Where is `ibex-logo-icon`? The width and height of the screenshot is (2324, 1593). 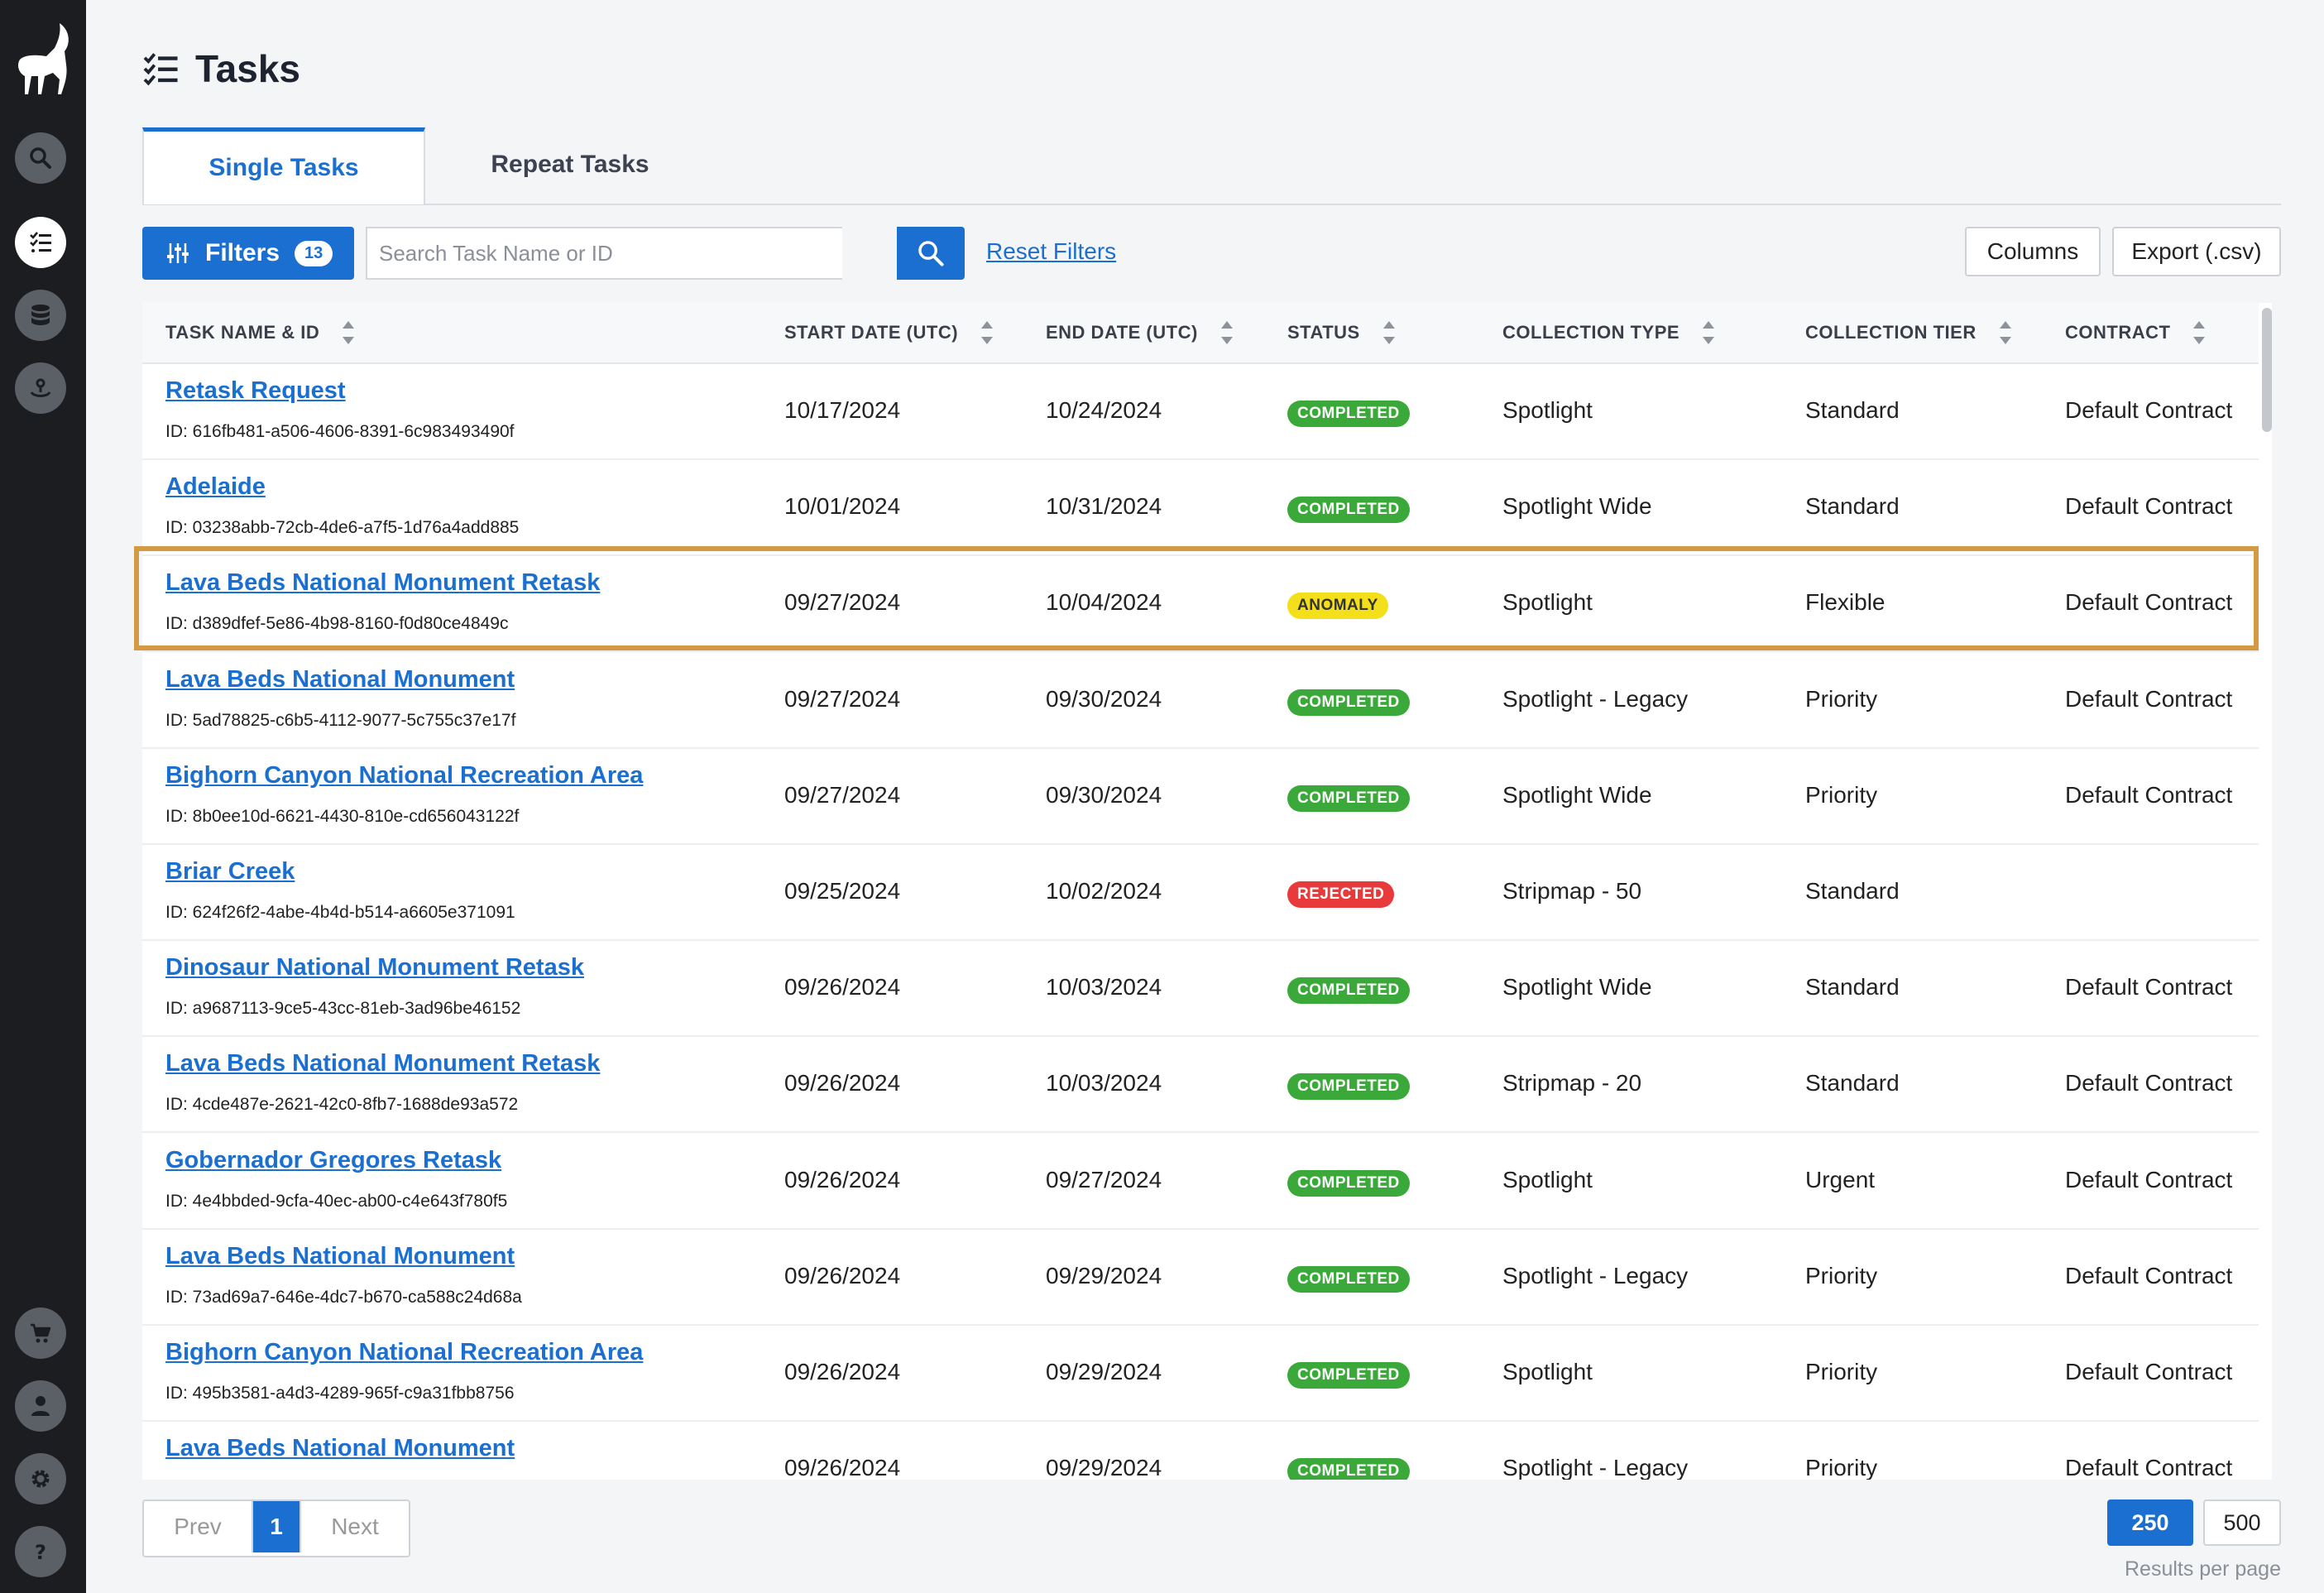
ibex-logo-icon is located at coordinates (43, 59).